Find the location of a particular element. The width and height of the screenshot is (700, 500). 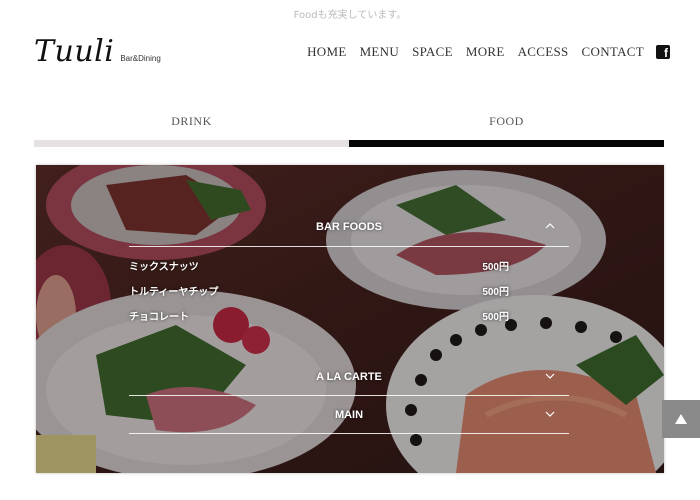

tab-drink: DRINK is located at coordinates (191, 127).